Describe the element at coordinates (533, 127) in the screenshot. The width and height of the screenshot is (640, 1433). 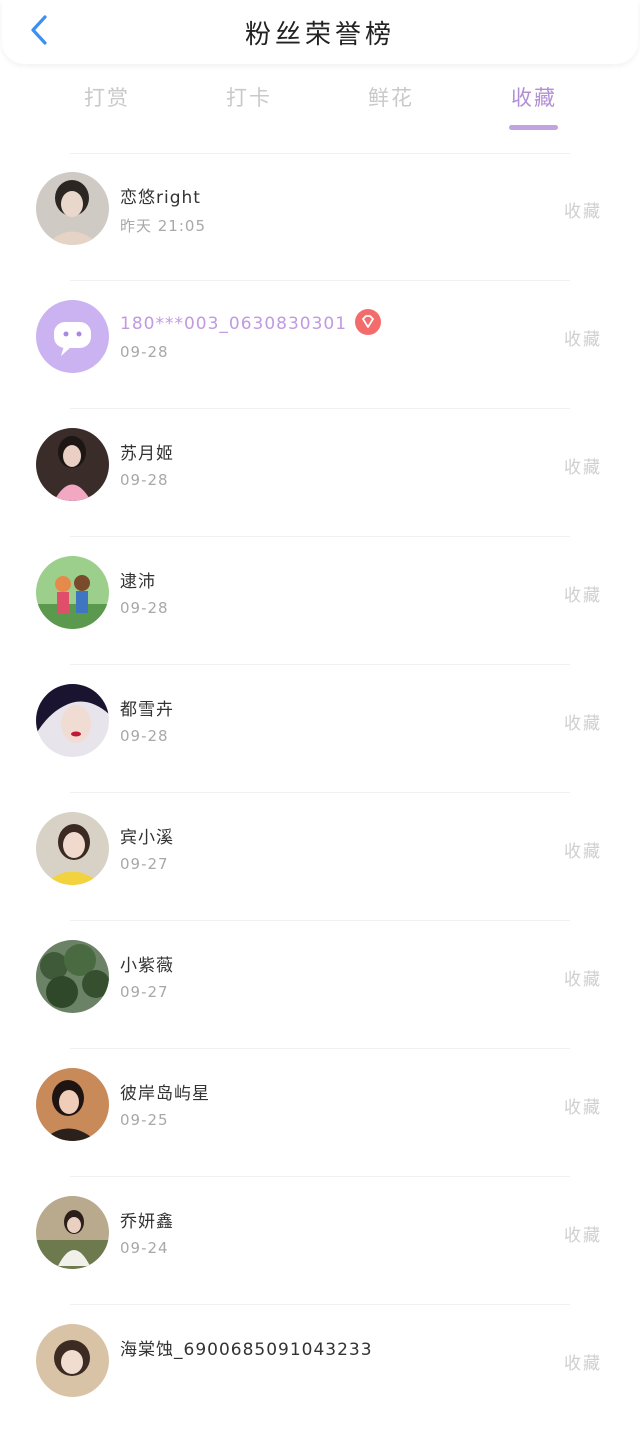
I see `active-tab-indicator` at that location.